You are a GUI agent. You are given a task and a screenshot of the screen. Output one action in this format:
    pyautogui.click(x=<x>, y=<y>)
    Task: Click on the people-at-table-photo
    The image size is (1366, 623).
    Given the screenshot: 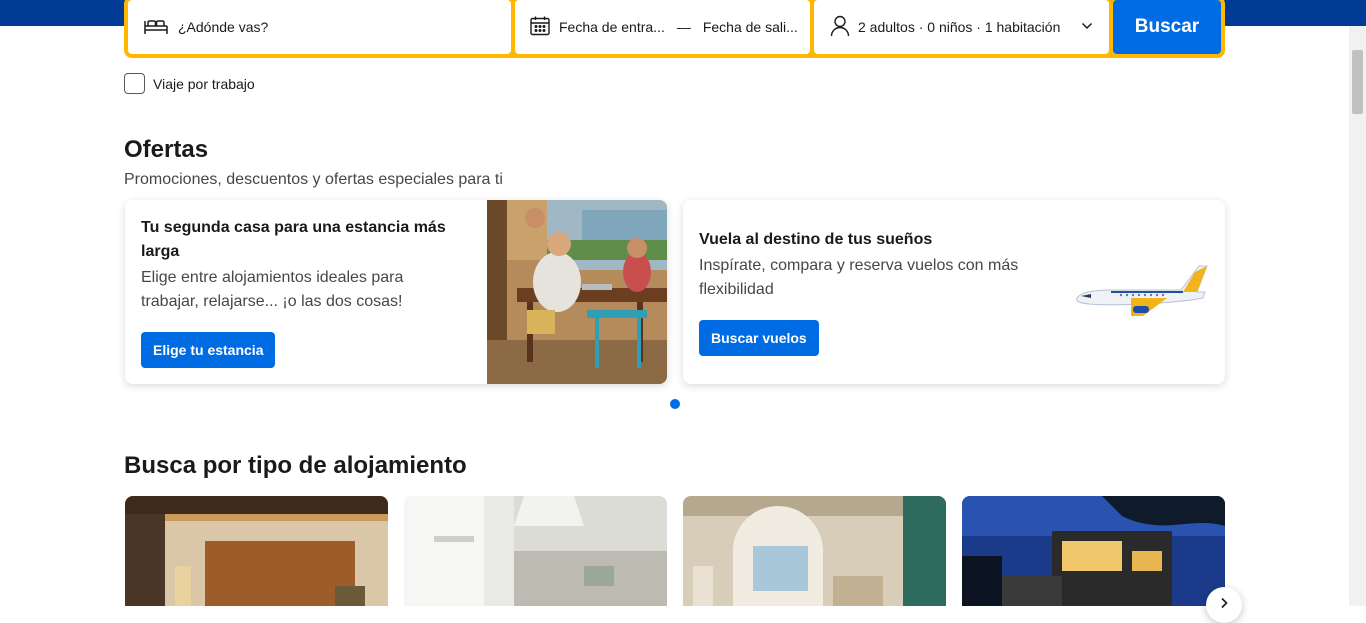 What is the action you would take?
    pyautogui.click(x=577, y=292)
    